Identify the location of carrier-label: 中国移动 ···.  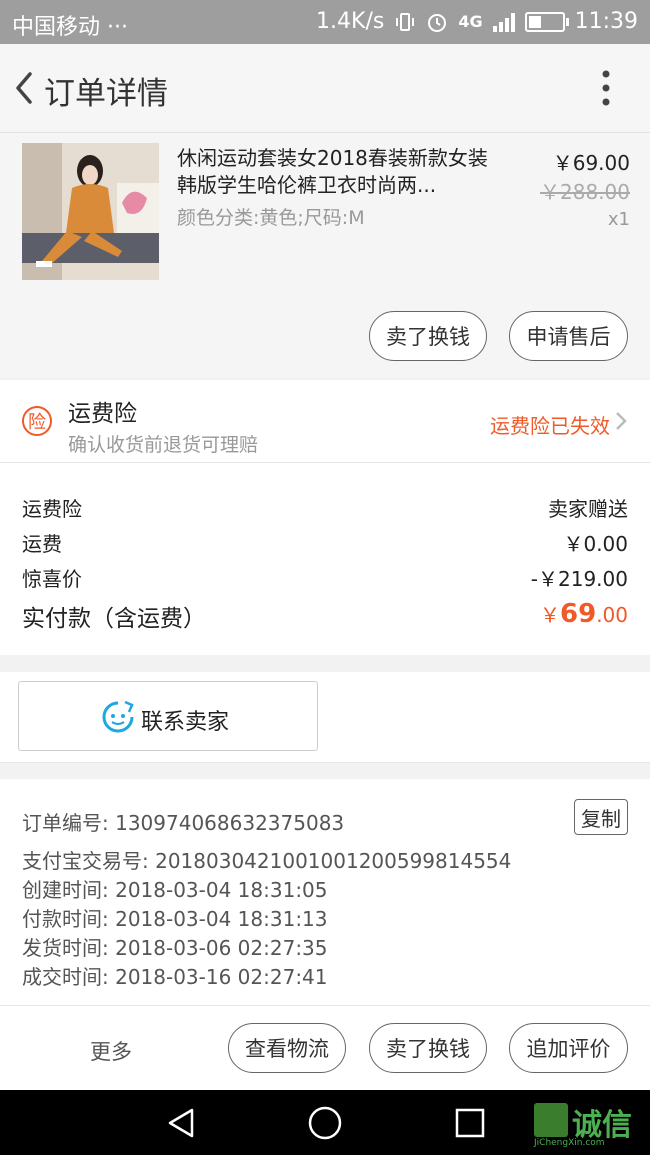
(70, 27).